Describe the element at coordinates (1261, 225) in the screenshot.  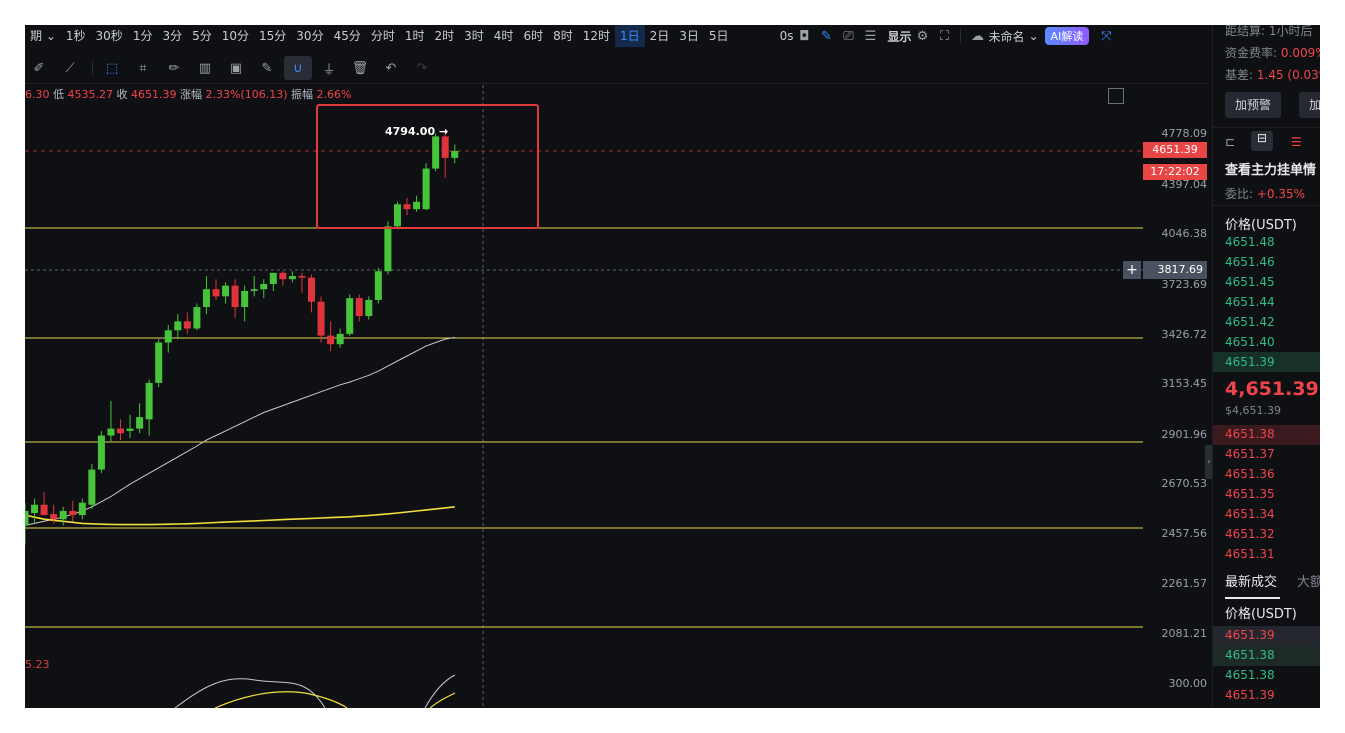
I see `price-header: 价格(USDT)` at that location.